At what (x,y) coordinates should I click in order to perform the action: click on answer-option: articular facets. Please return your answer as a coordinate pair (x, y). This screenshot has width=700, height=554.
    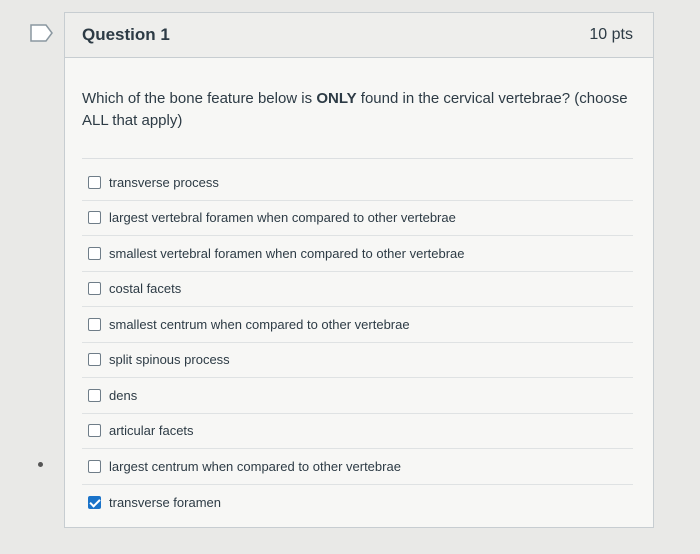
    Looking at the image, I should click on (357, 431).